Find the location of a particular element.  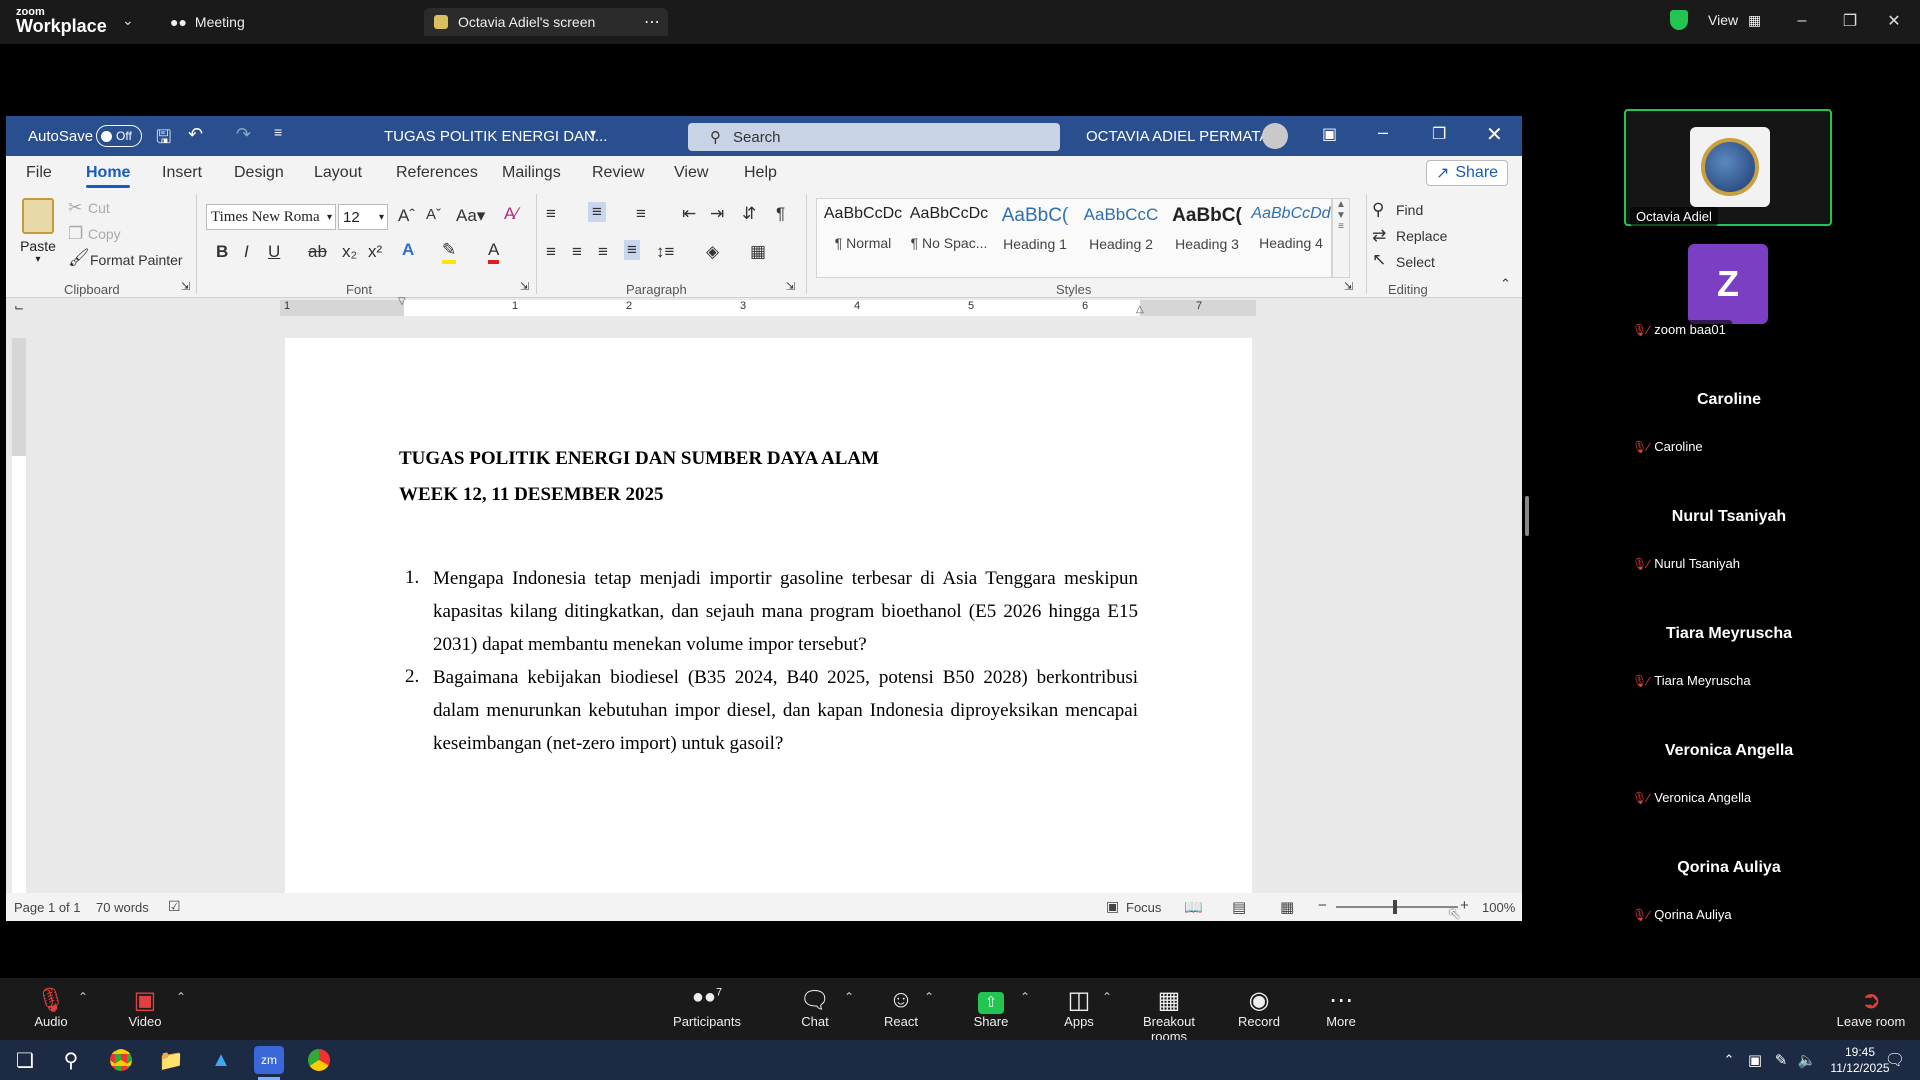

subscript-icon: x₂ is located at coordinates (349, 252).